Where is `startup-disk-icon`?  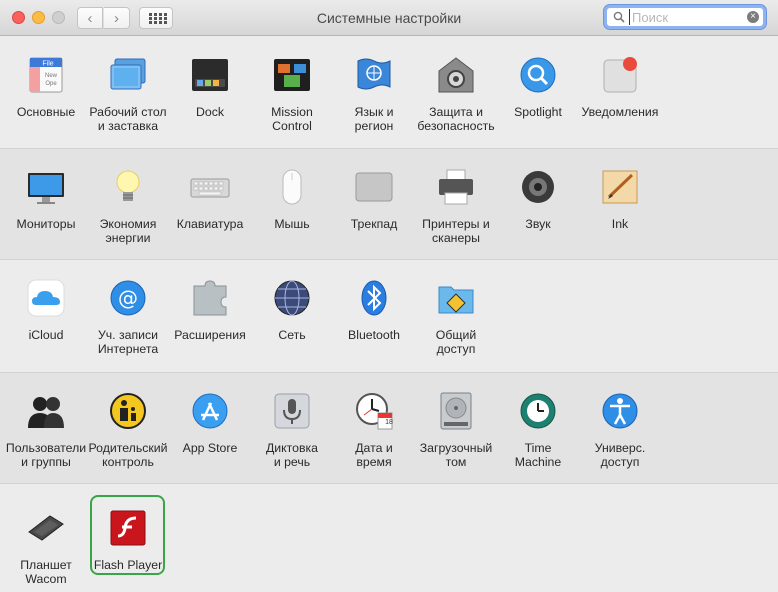
startup-disk-icon is located at coordinates (456, 411).